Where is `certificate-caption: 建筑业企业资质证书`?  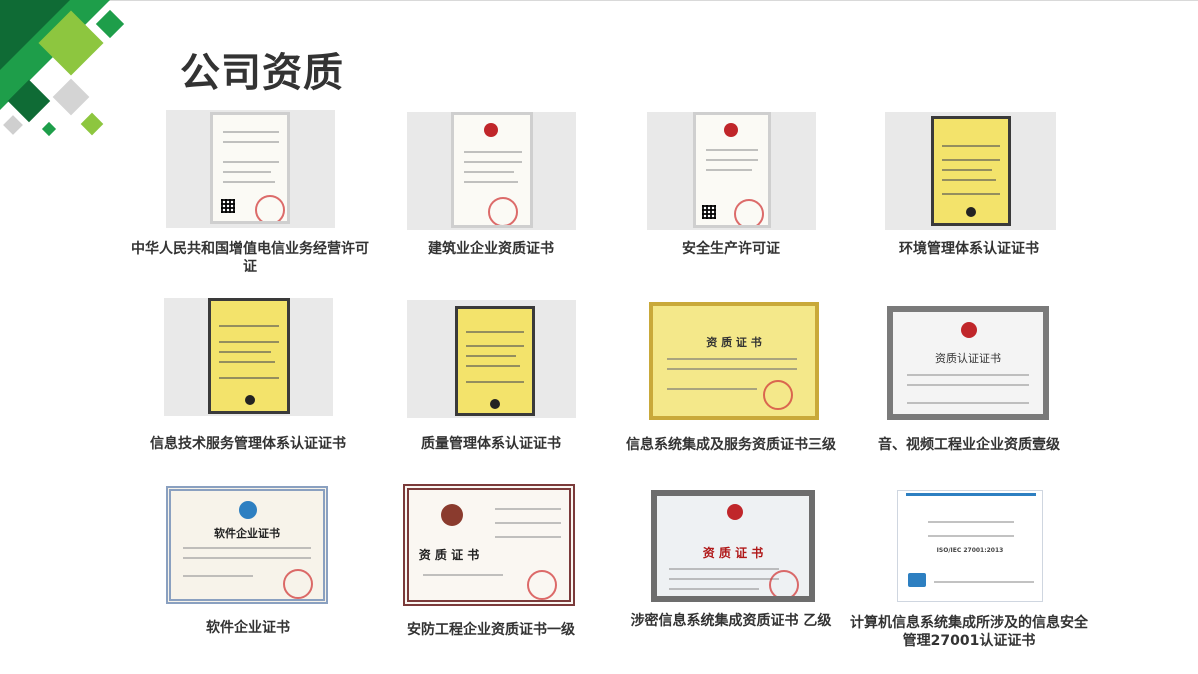 certificate-caption: 建筑业企业资质证书 is located at coordinates (491, 249).